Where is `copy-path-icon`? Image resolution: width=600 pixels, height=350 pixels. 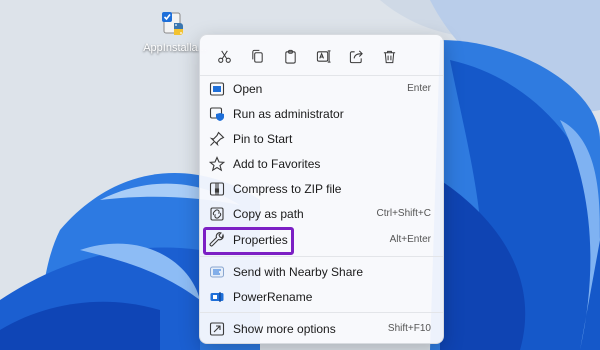 copy-path-icon is located at coordinates (217, 214).